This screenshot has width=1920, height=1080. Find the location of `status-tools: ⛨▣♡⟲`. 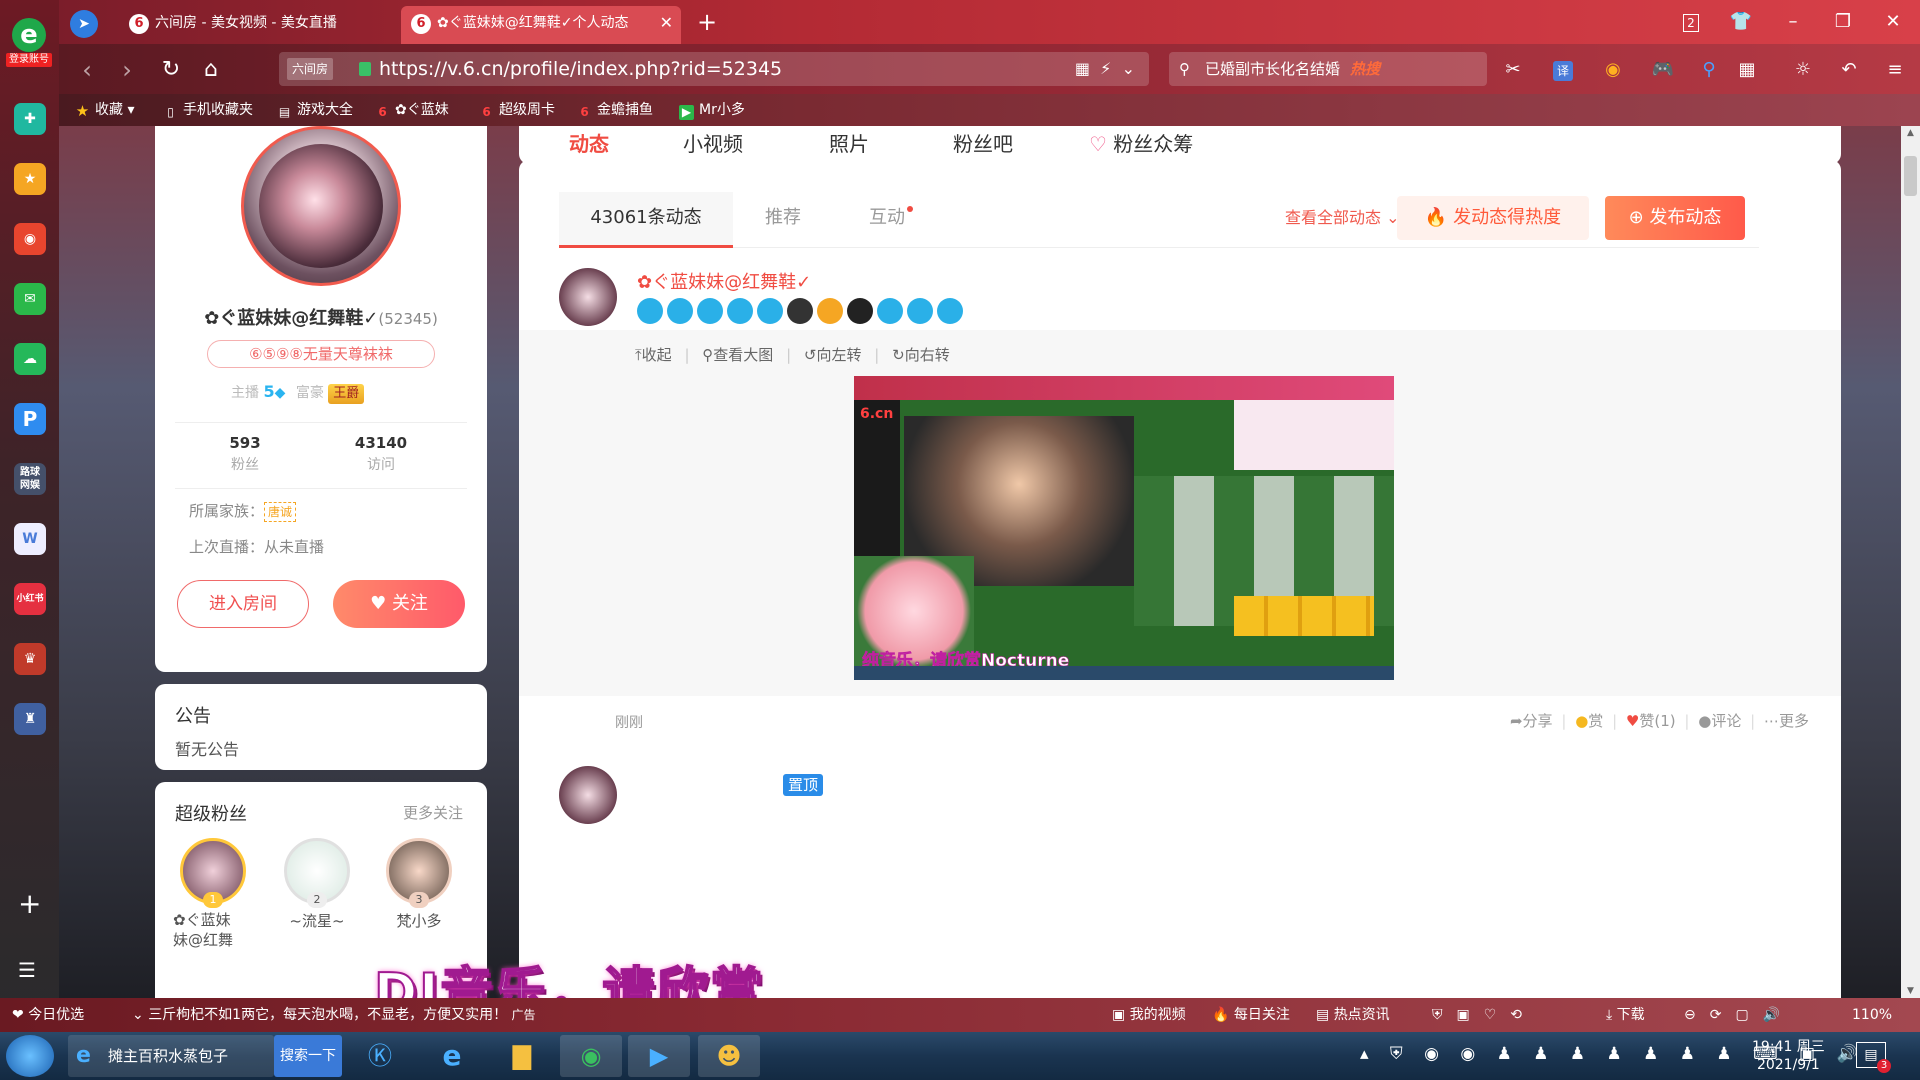

status-tools: ⛨▣♡⟲ is located at coordinates (1484, 1015).